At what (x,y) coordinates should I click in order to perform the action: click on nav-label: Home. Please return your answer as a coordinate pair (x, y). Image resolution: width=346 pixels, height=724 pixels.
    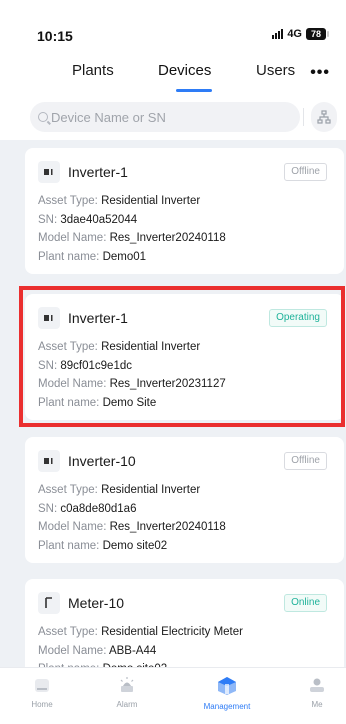
    Looking at the image, I should click on (42, 704).